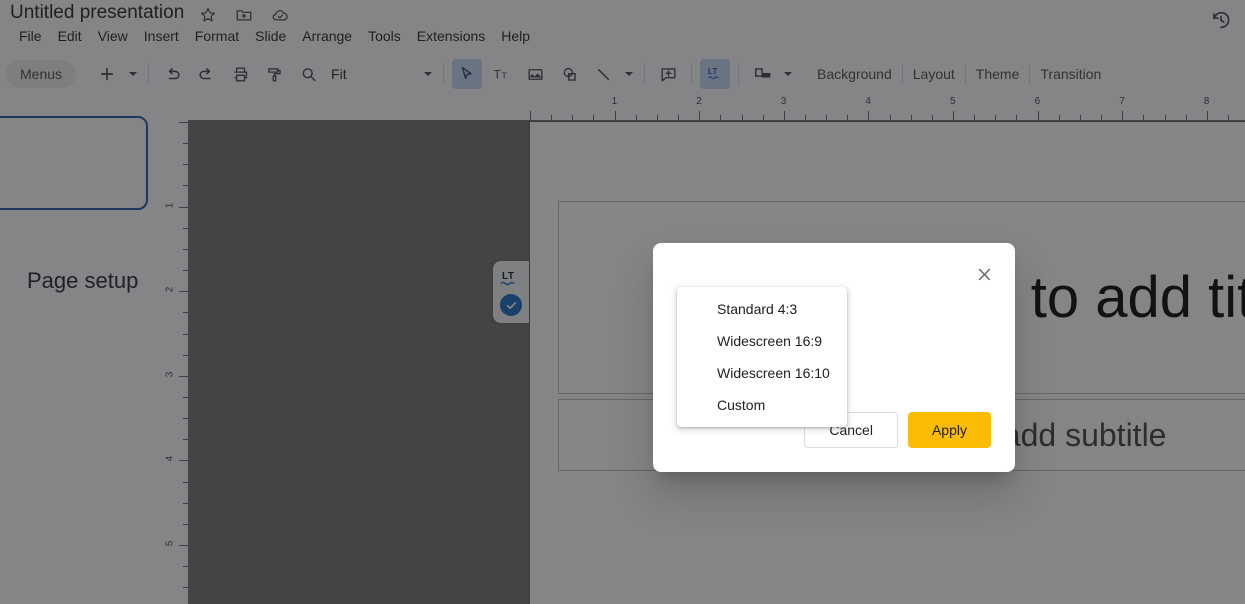 The height and width of the screenshot is (604, 1245). I want to click on dropdown-option-standard-4-3: Standard 4:3, so click(762, 309).